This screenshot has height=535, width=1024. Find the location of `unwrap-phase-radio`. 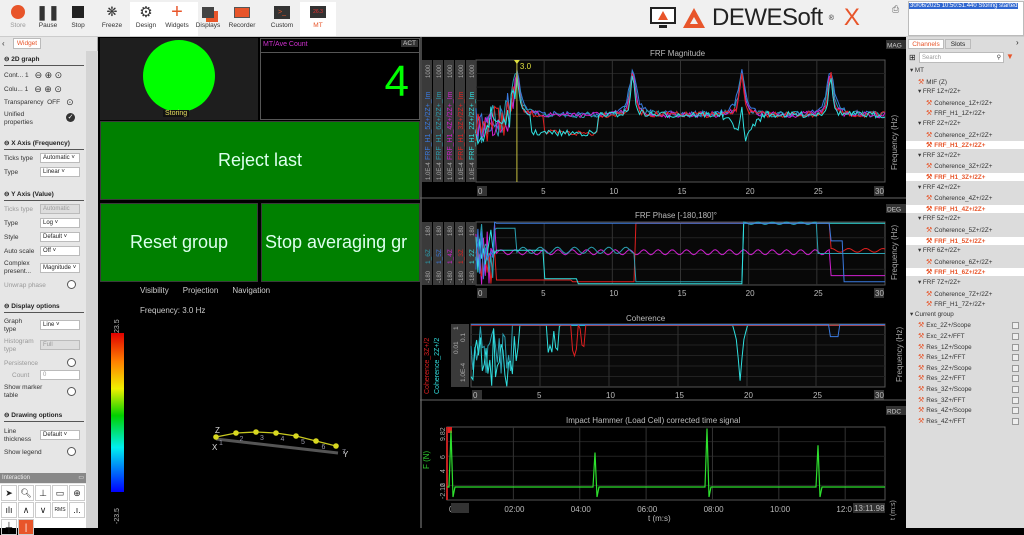

unwrap-phase-radio is located at coordinates (71, 284).